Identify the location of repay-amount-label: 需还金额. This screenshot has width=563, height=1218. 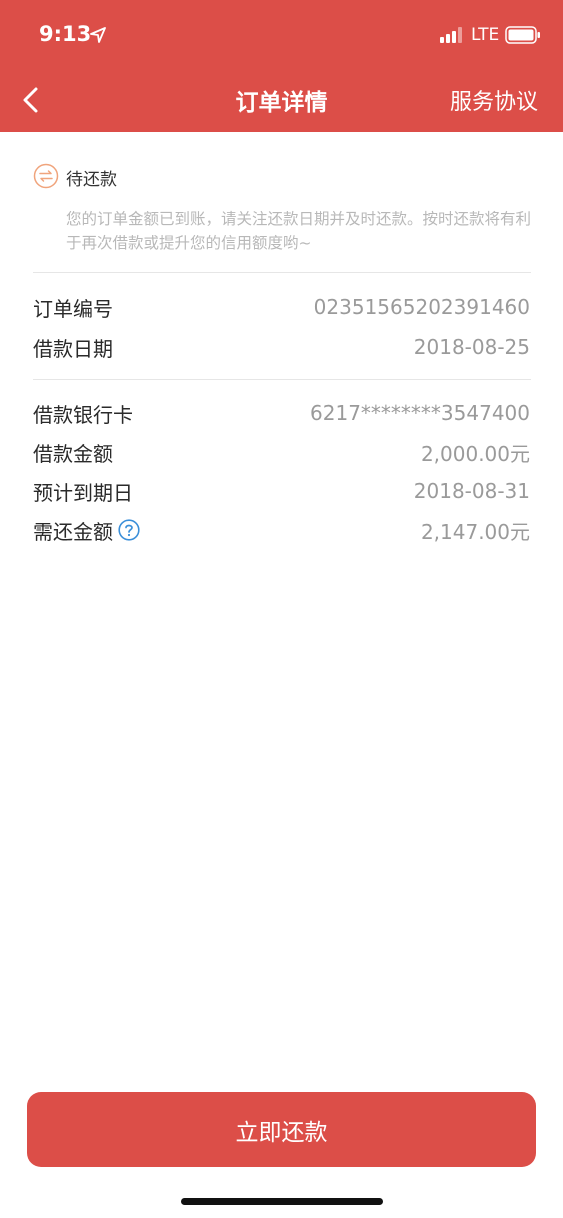
(73, 531).